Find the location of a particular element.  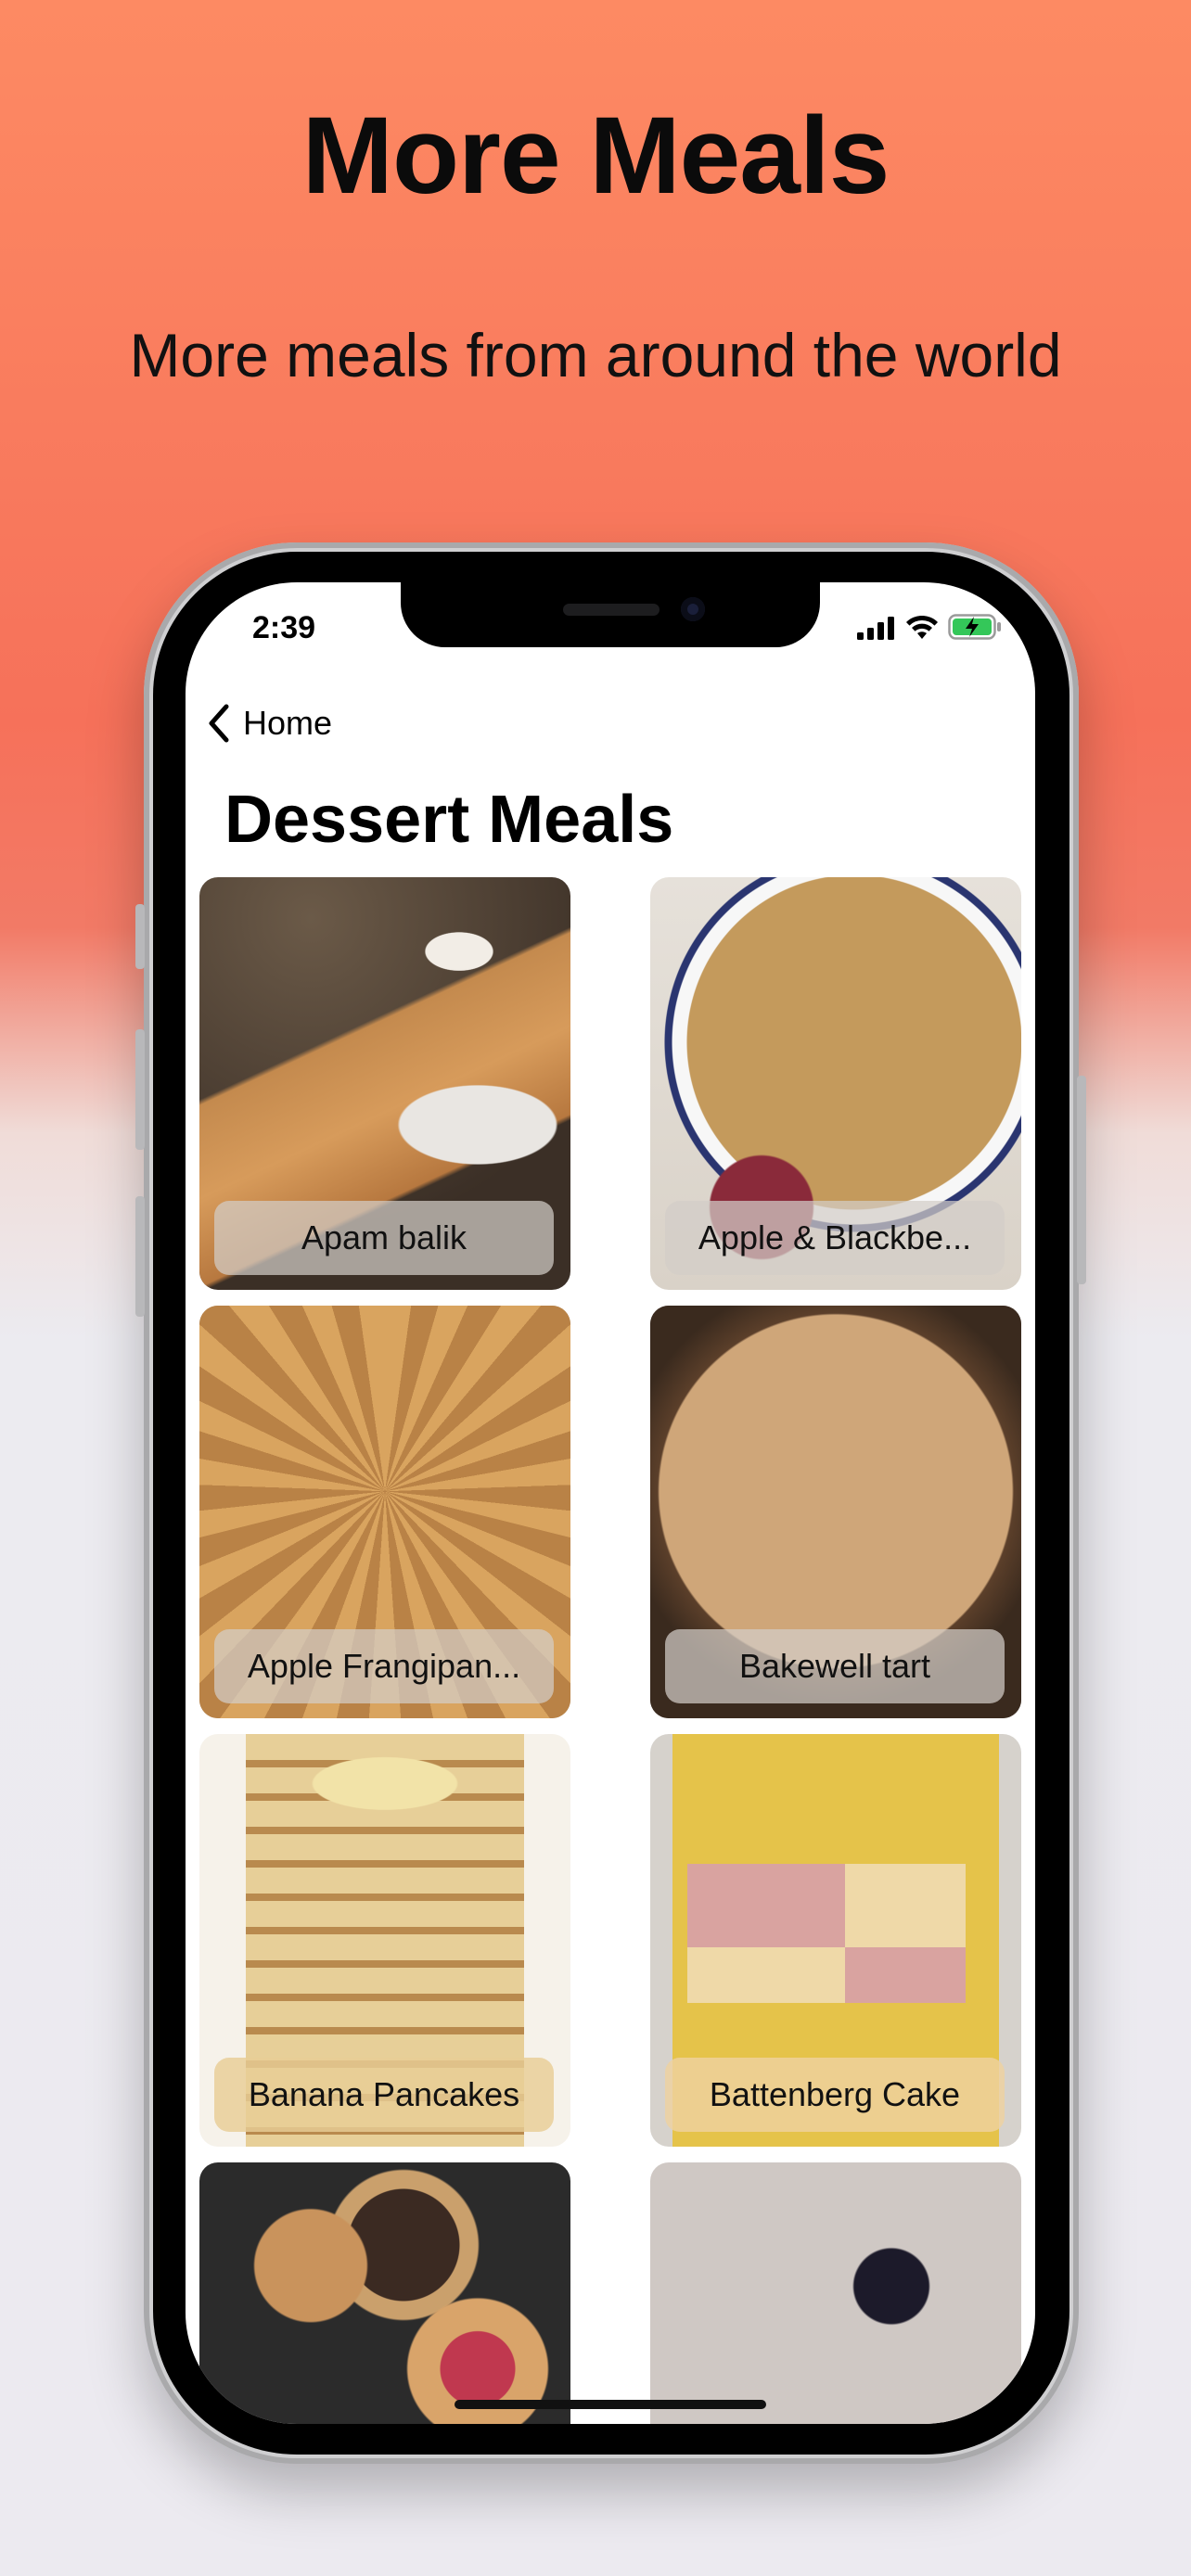

home-indicator is located at coordinates (610, 2405).